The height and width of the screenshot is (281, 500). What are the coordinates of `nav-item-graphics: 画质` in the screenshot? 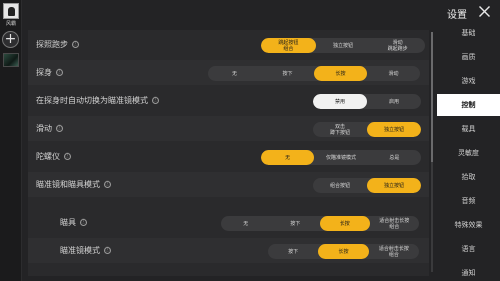 It's located at (468, 57).